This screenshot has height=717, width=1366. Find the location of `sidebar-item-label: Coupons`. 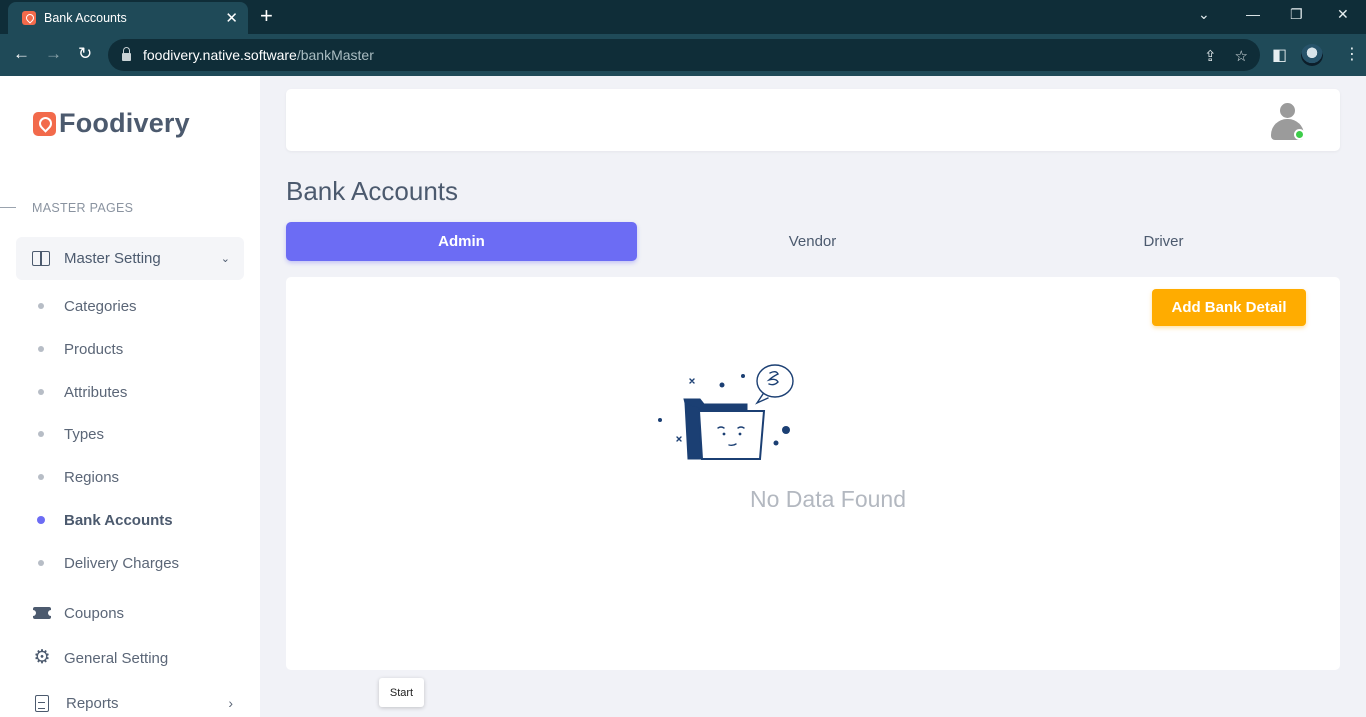

sidebar-item-label: Coupons is located at coordinates (94, 613).